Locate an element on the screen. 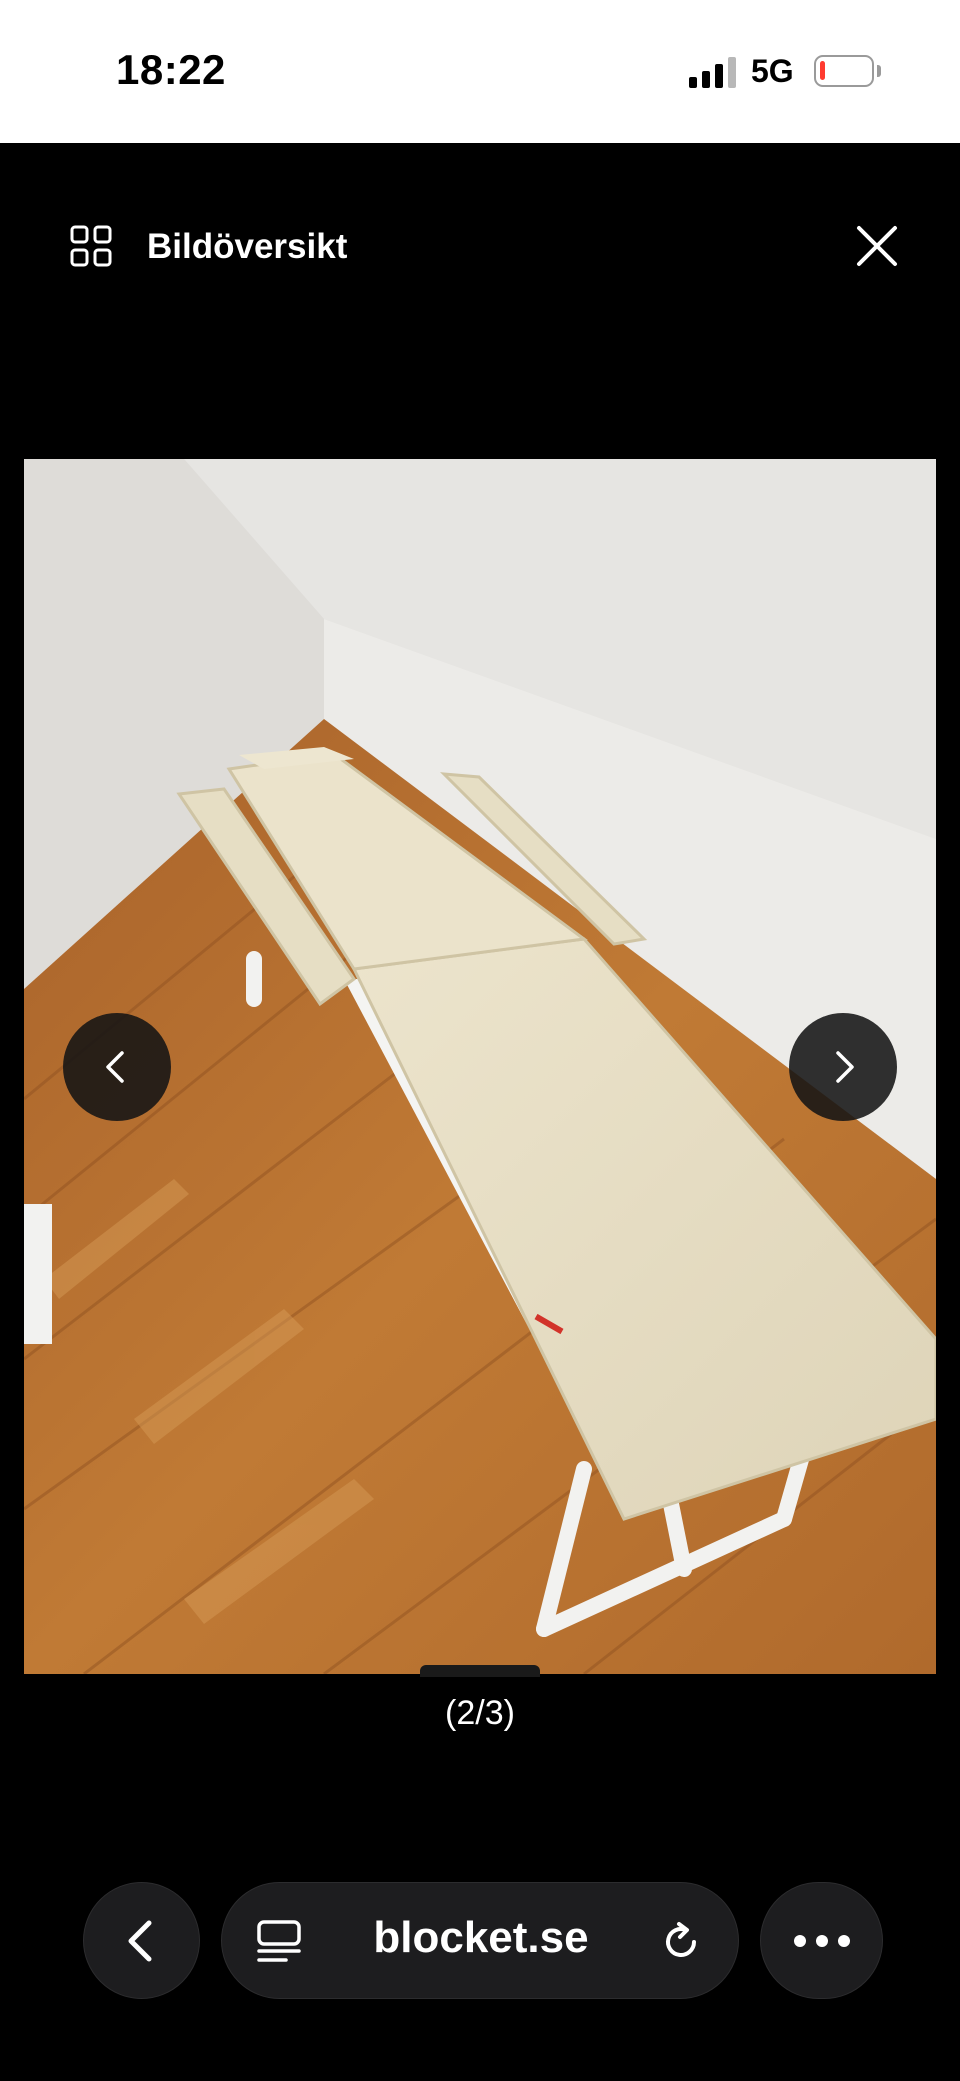 Image resolution: width=960 pixels, height=2081 pixels. next-image-button is located at coordinates (843, 1067).